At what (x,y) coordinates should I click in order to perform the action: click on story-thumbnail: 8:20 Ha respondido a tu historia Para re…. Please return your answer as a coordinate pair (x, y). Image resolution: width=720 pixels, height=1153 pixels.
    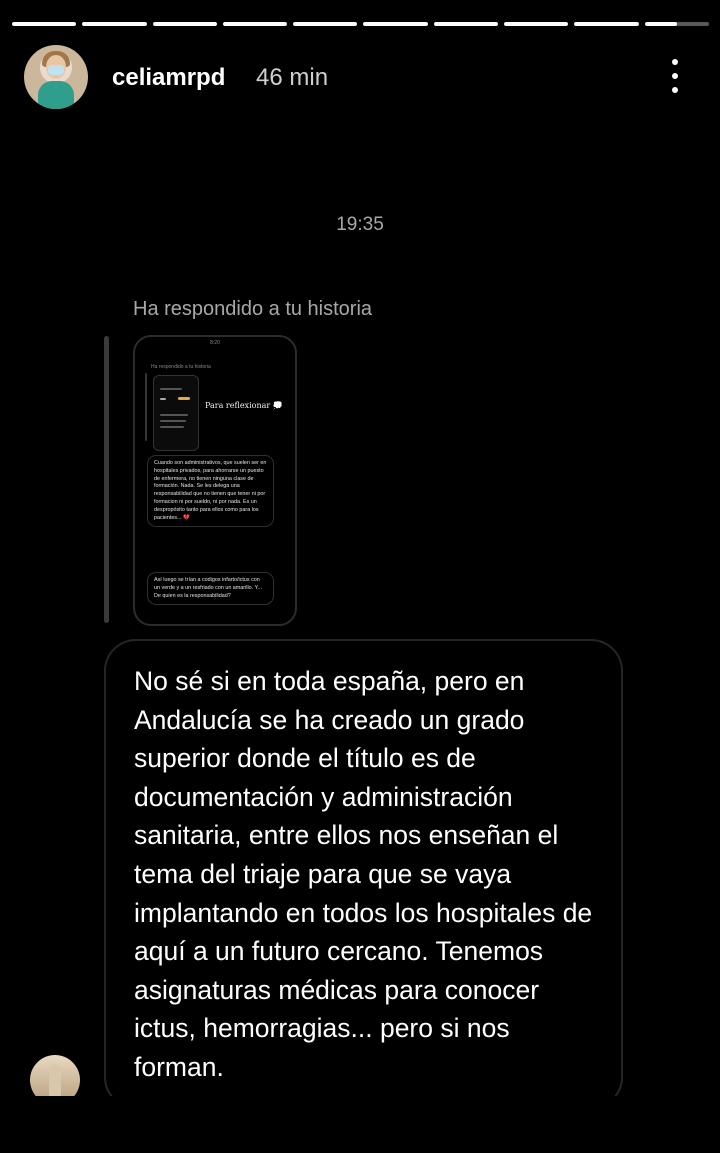
    Looking at the image, I should click on (215, 480).